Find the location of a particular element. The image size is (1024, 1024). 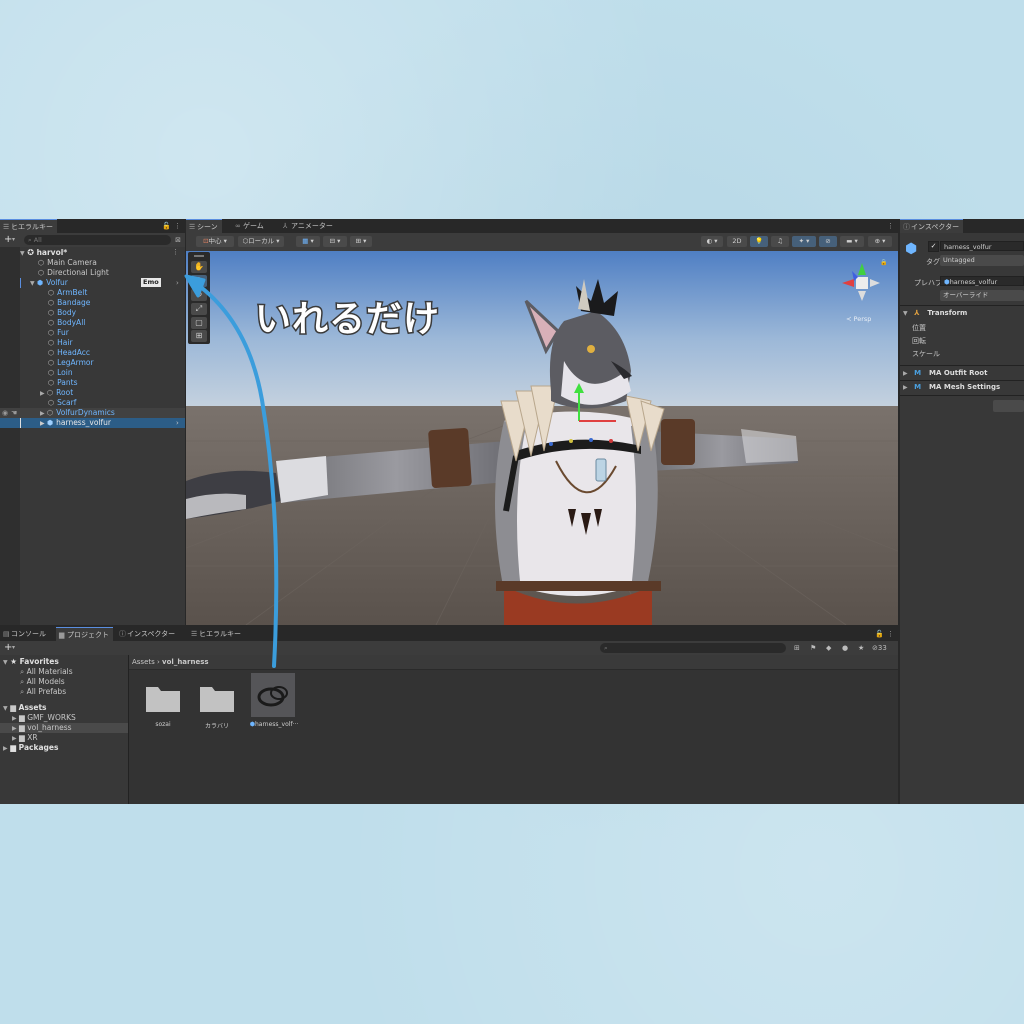

prefab-asset-field: ⬢harness_volfur is located at coordinates (982, 281).